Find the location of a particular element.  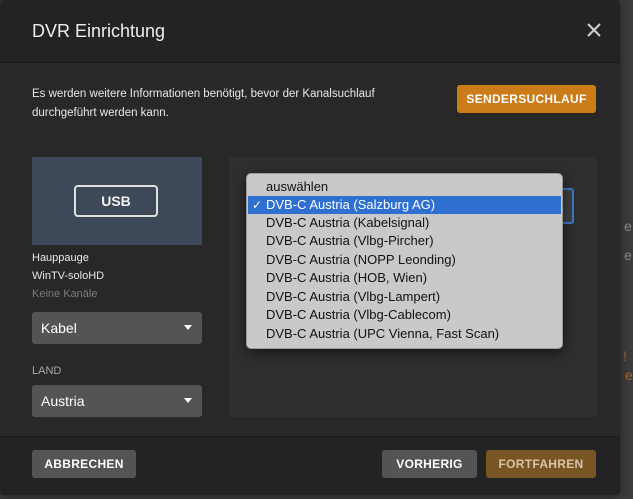

signal-type-value: Kabel is located at coordinates (59, 328).